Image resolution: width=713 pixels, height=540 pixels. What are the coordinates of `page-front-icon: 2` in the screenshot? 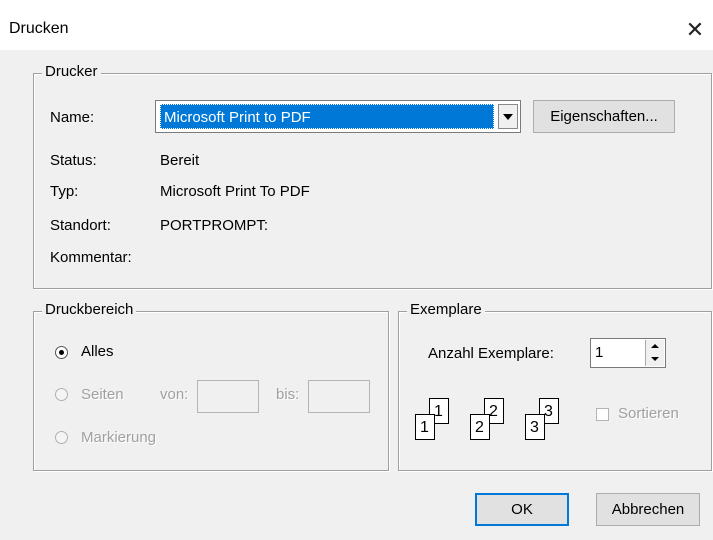 It's located at (480, 427).